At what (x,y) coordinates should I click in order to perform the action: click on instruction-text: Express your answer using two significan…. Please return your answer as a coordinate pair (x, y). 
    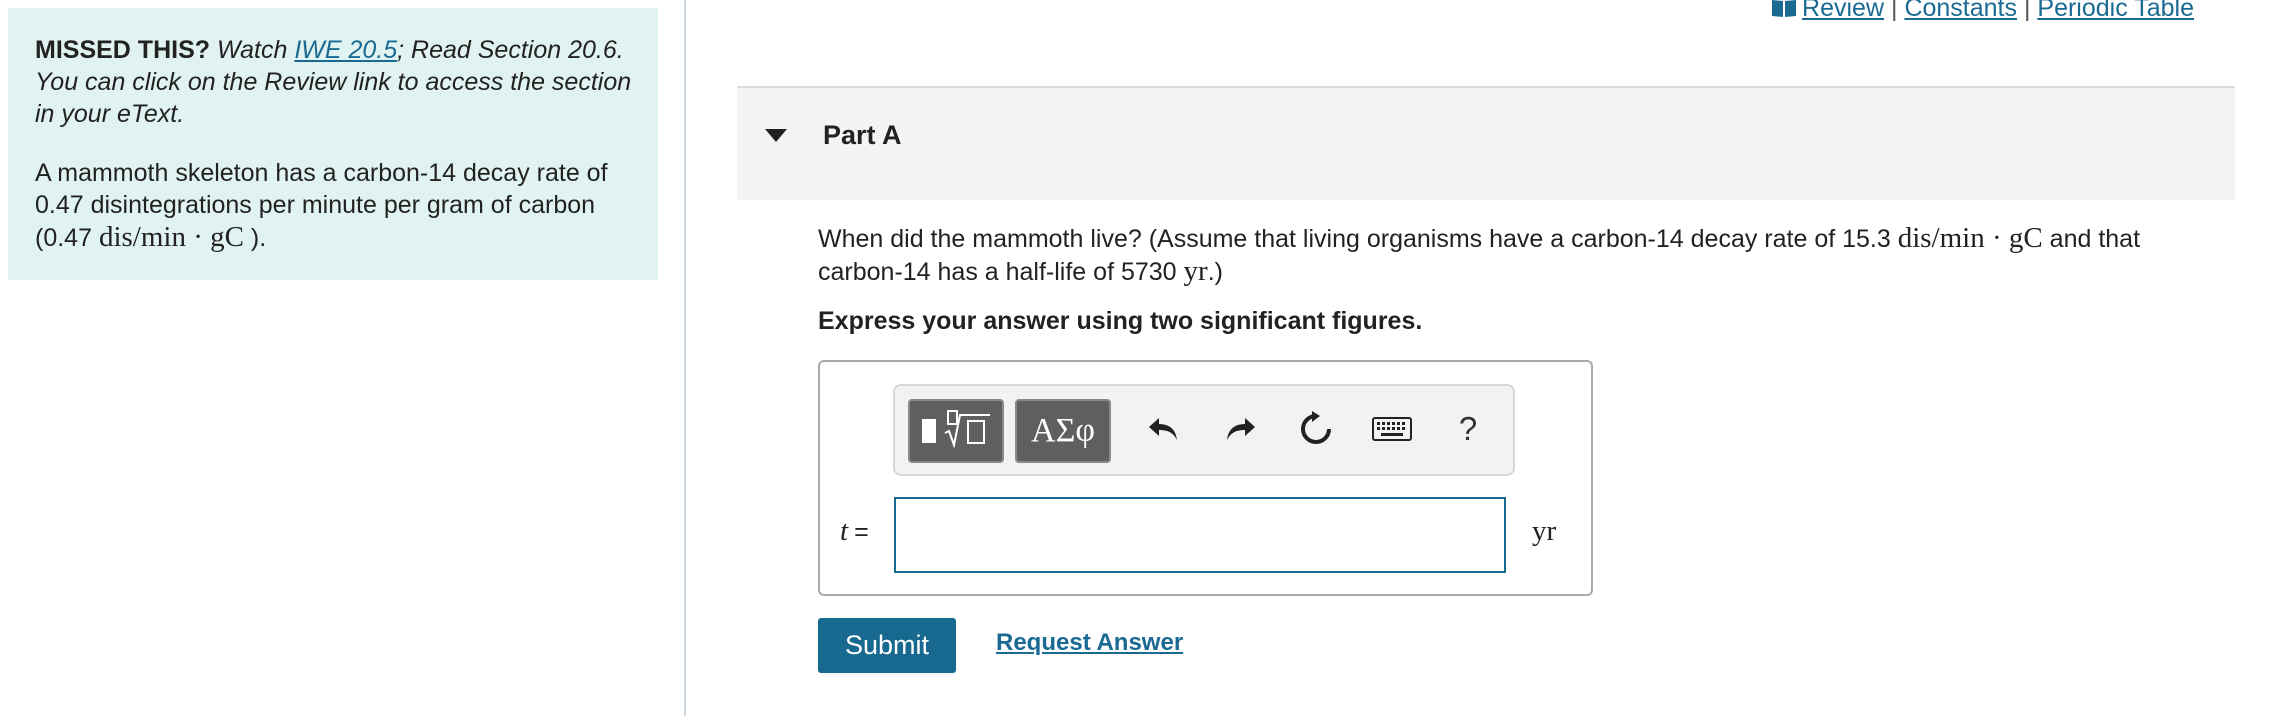
    Looking at the image, I should click on (1120, 321).